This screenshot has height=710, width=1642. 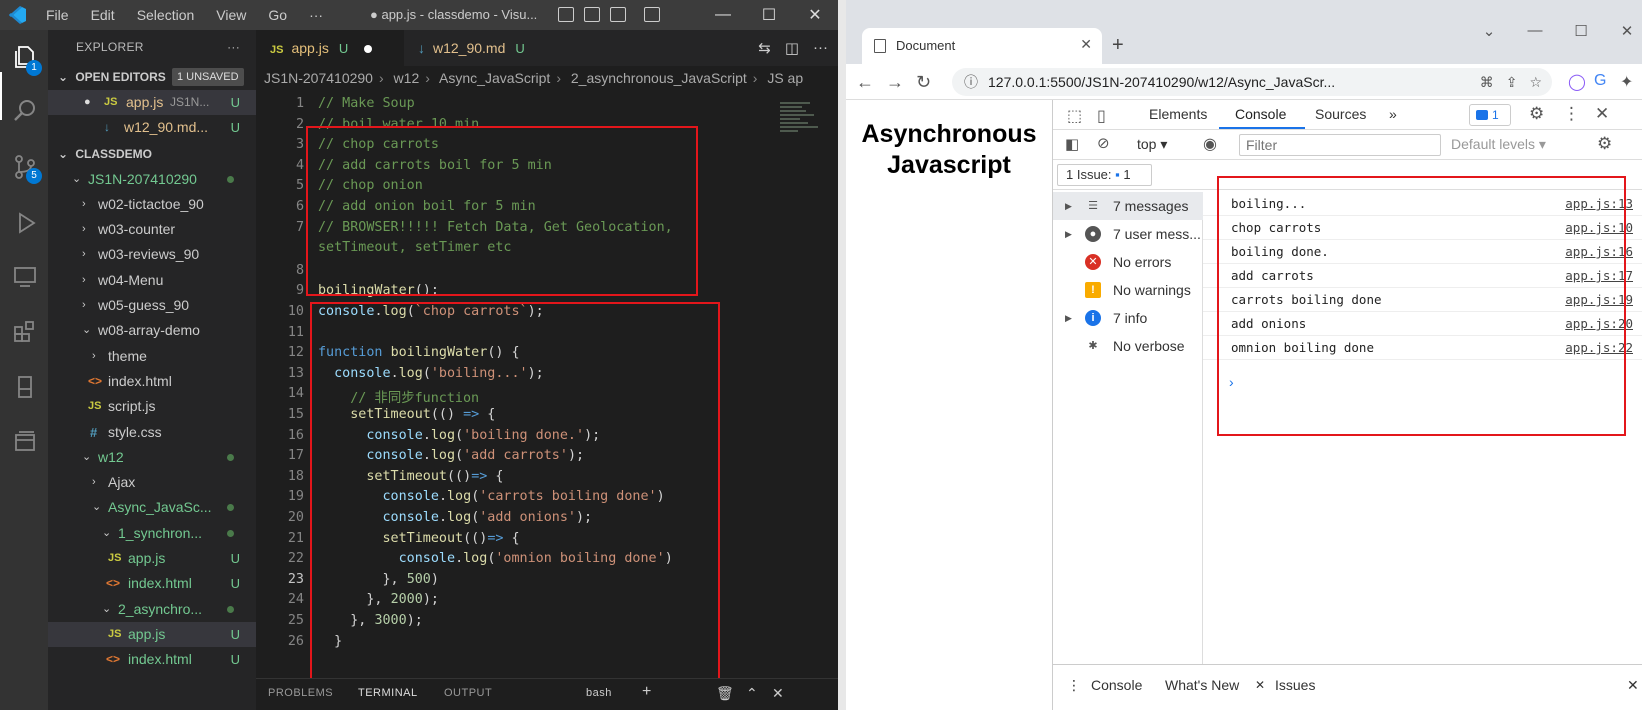 I want to click on filter-info: ▶ i 7 info, so click(x=1128, y=318).